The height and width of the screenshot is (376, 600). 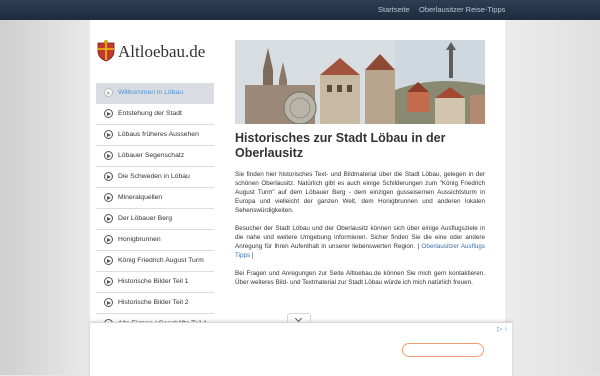 I want to click on nav-link-reise-tipps: Oberlausitzer Reise-Tipps, so click(x=462, y=9).